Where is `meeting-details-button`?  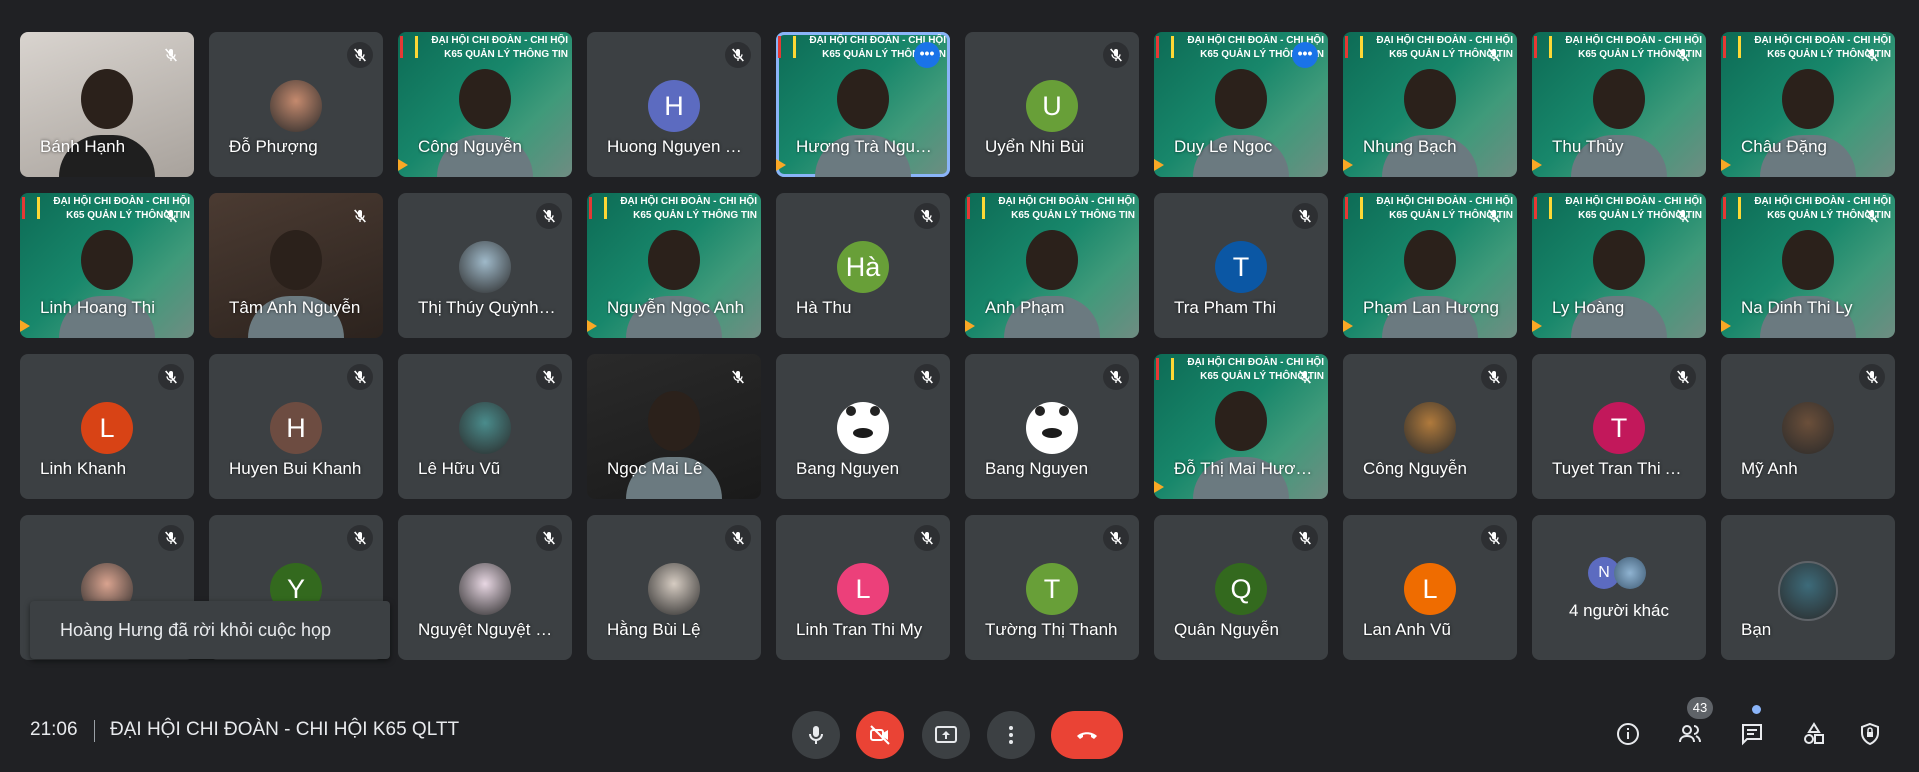
meeting-details-button is located at coordinates (1628, 734).